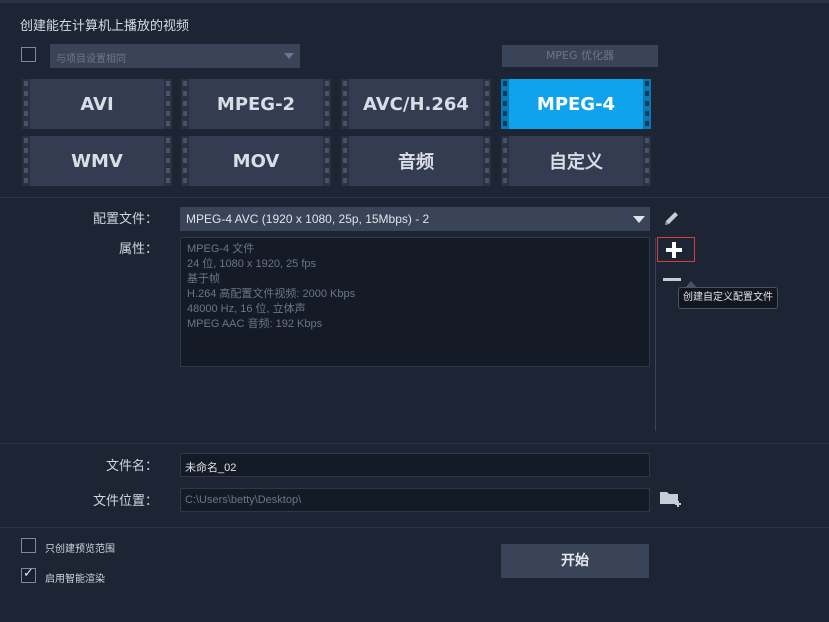 This screenshot has width=829, height=622. Describe the element at coordinates (75, 579) in the screenshot. I see `smart-render-label: 启用智能渲染` at that location.